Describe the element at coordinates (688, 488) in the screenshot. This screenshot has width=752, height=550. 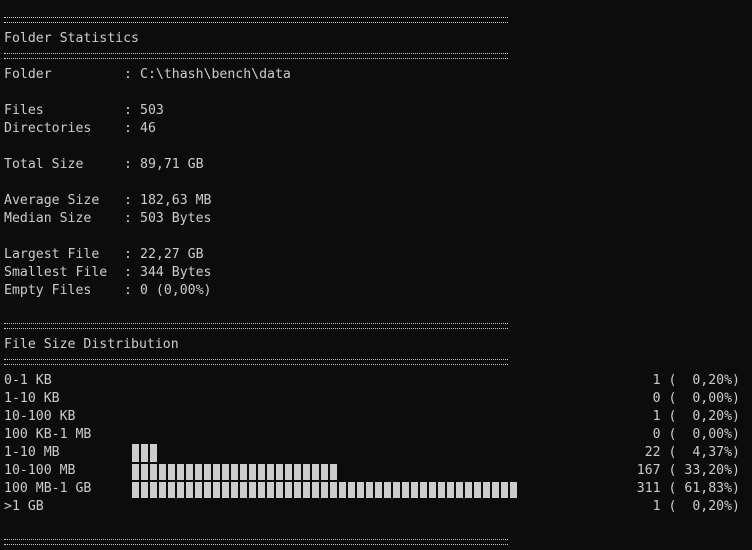
I see `distribution-count: 311 ( 61,83%)` at that location.